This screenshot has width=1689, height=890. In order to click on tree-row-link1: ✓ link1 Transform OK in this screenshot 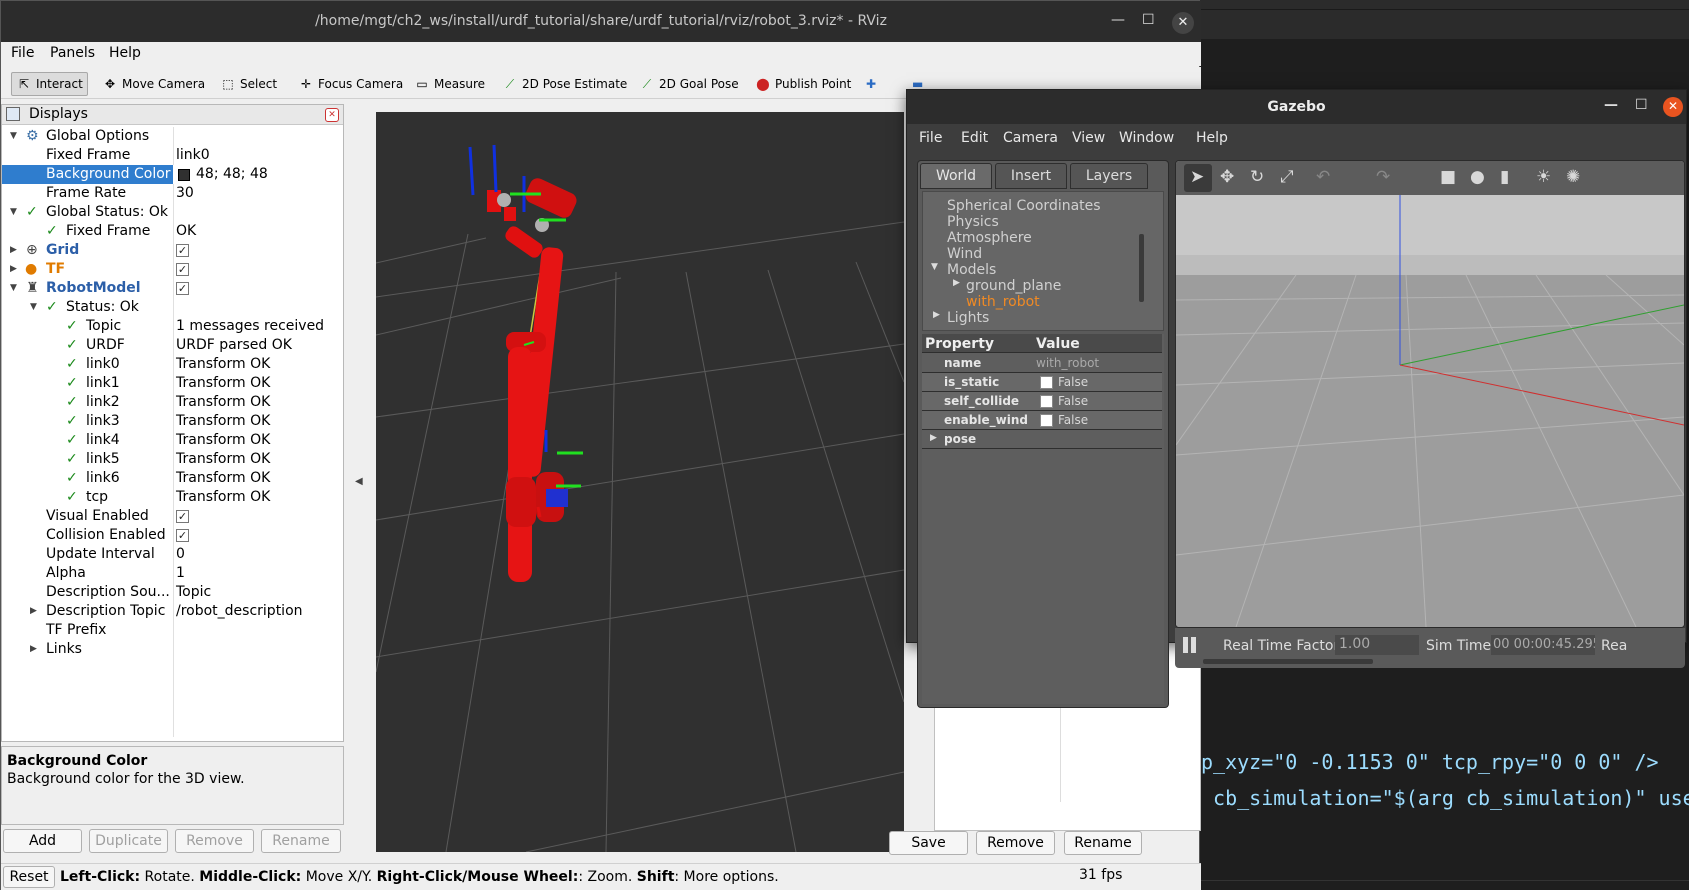, I will do `click(172, 383)`.